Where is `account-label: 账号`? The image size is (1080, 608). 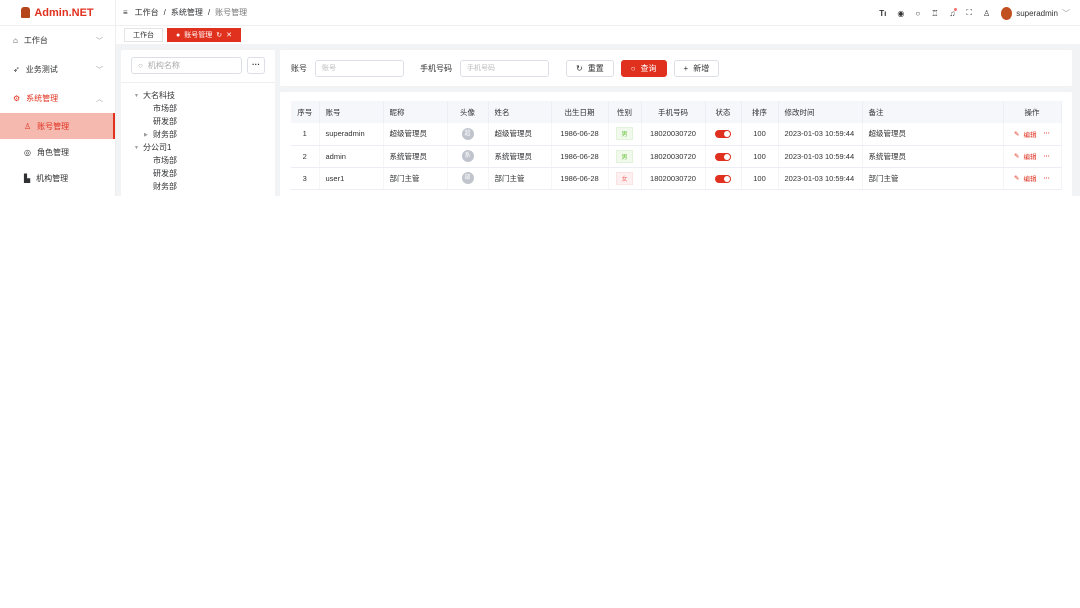 account-label: 账号 is located at coordinates (299, 68).